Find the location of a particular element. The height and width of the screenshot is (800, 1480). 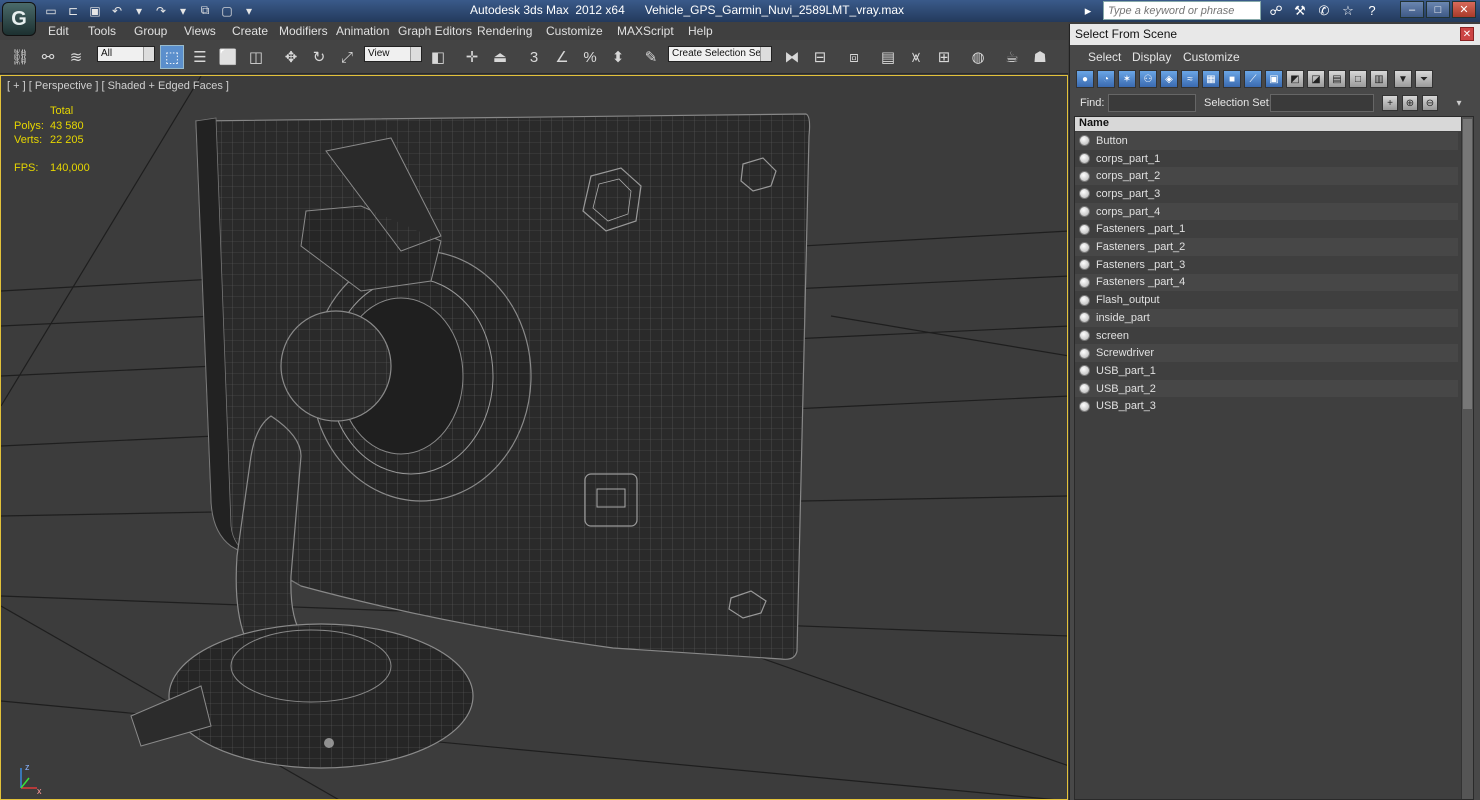

menu-rendering: Rendering is located at coordinates (504, 31).